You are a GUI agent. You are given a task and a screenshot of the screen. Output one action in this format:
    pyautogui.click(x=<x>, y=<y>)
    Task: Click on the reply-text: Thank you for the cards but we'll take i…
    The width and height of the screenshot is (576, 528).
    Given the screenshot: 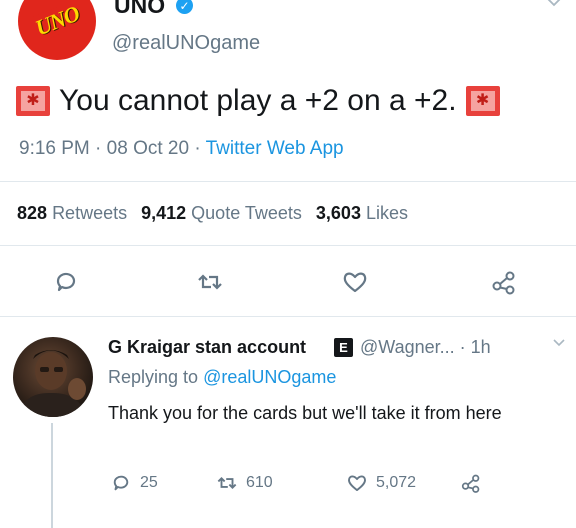 What is the action you would take?
    pyautogui.click(x=305, y=413)
    